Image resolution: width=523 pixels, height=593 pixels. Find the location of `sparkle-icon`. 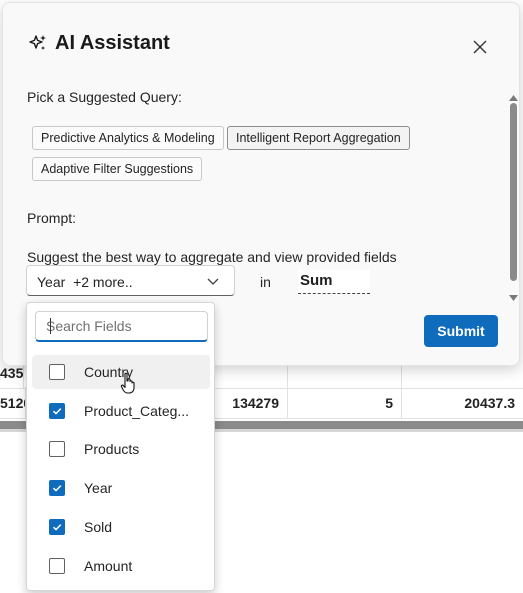

sparkle-icon is located at coordinates (38, 44).